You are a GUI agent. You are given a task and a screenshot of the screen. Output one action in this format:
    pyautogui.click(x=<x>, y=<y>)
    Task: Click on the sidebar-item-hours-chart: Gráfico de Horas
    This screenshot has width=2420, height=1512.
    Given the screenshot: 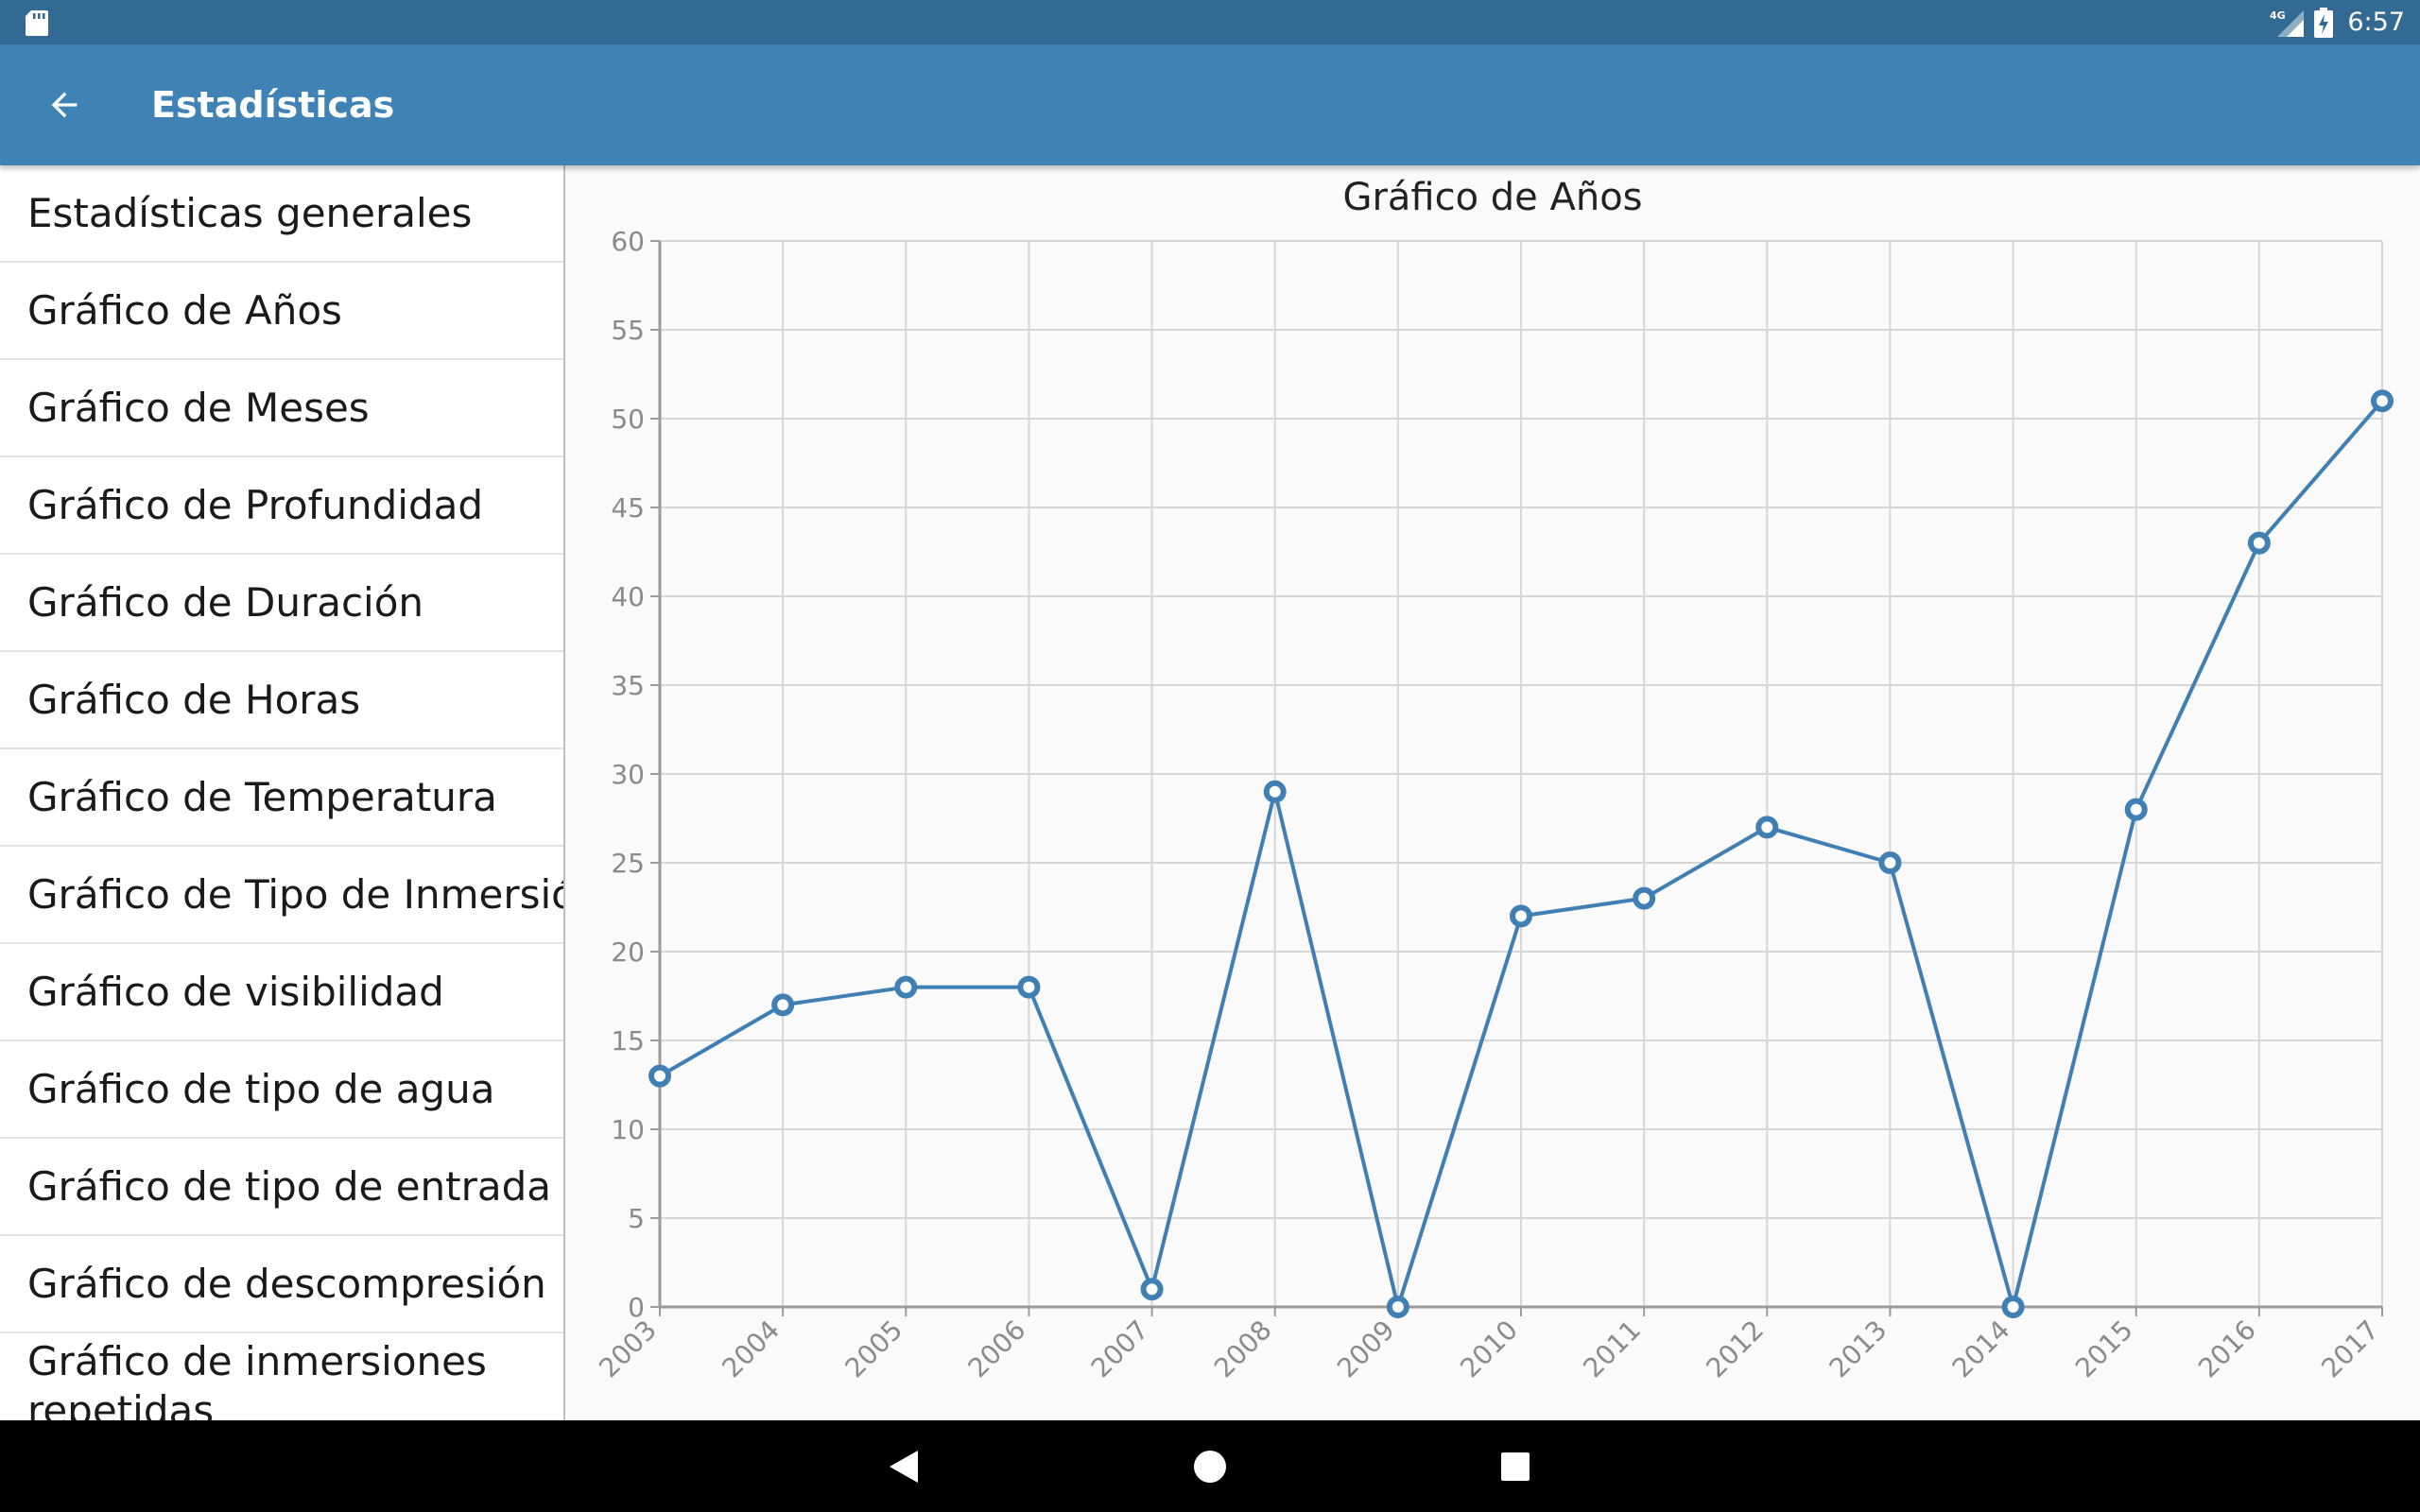 What is the action you would take?
    pyautogui.click(x=281, y=700)
    